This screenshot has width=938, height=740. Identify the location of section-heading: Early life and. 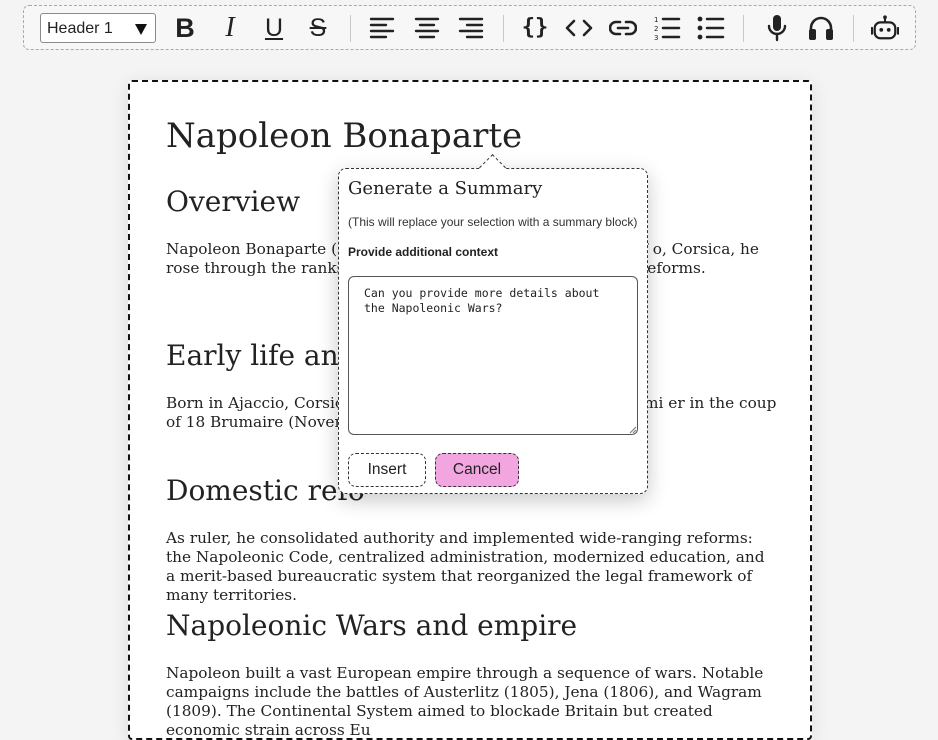
(261, 355).